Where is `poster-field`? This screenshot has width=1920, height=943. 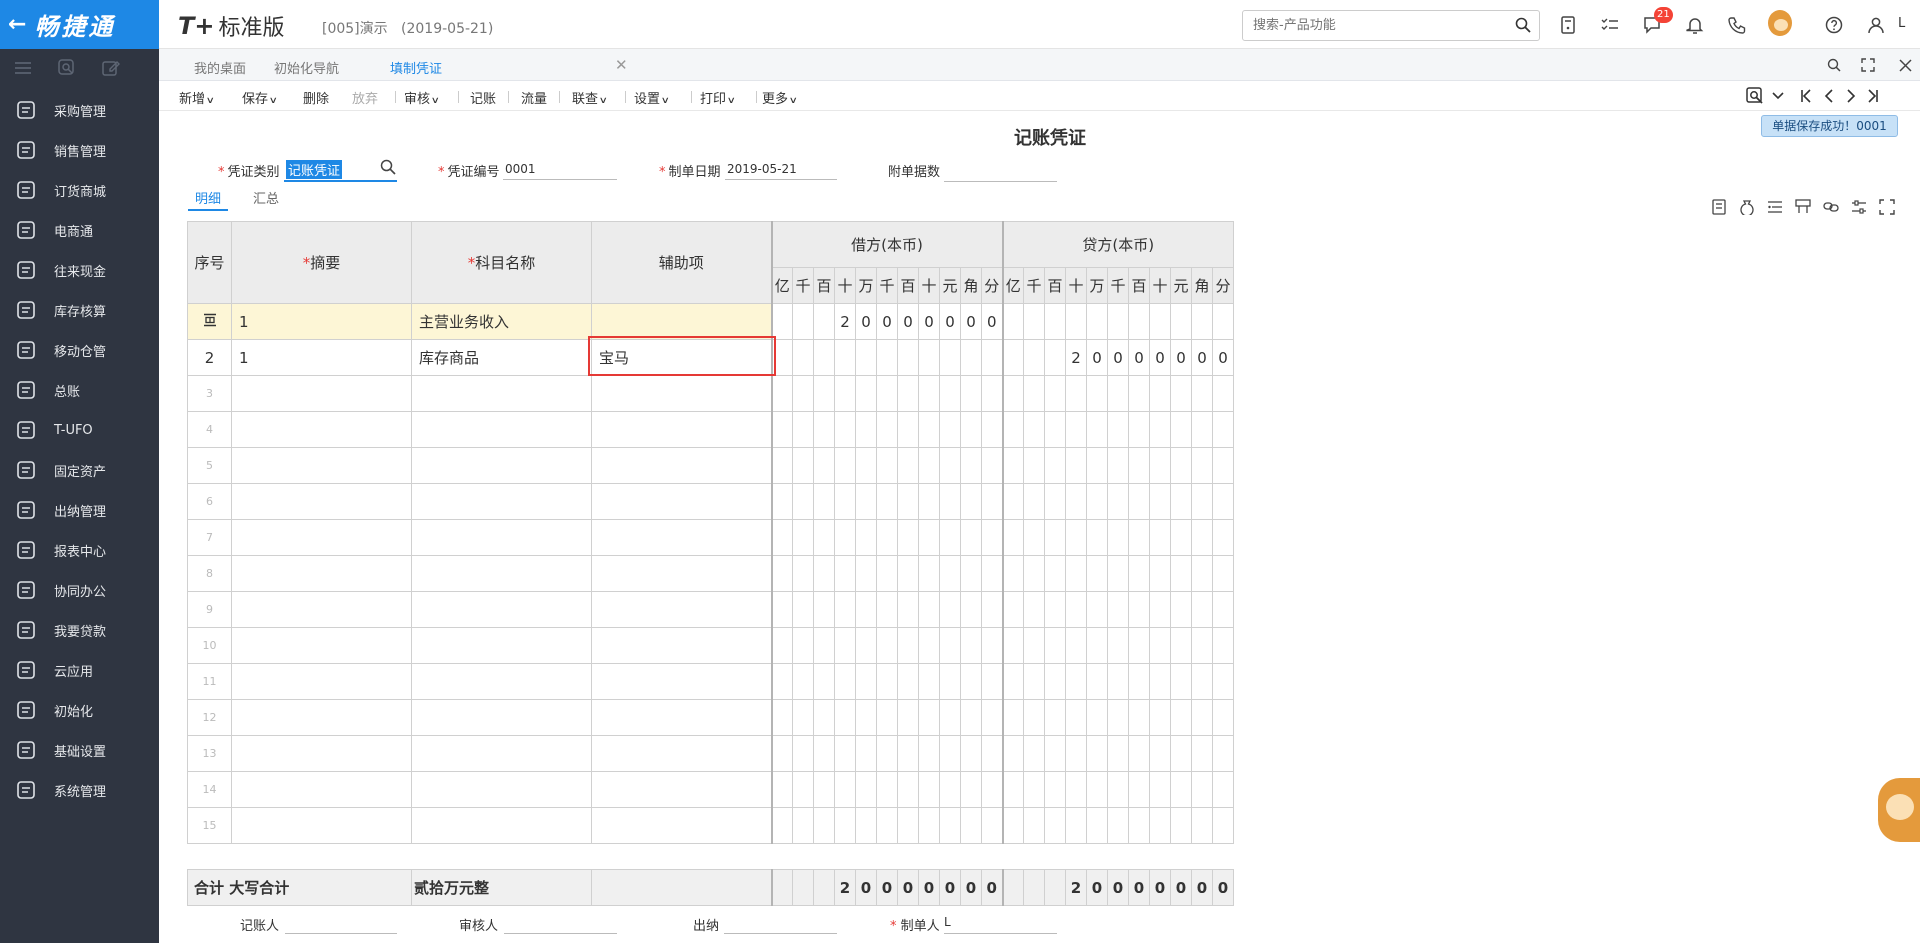
poster-field is located at coordinates (341, 933).